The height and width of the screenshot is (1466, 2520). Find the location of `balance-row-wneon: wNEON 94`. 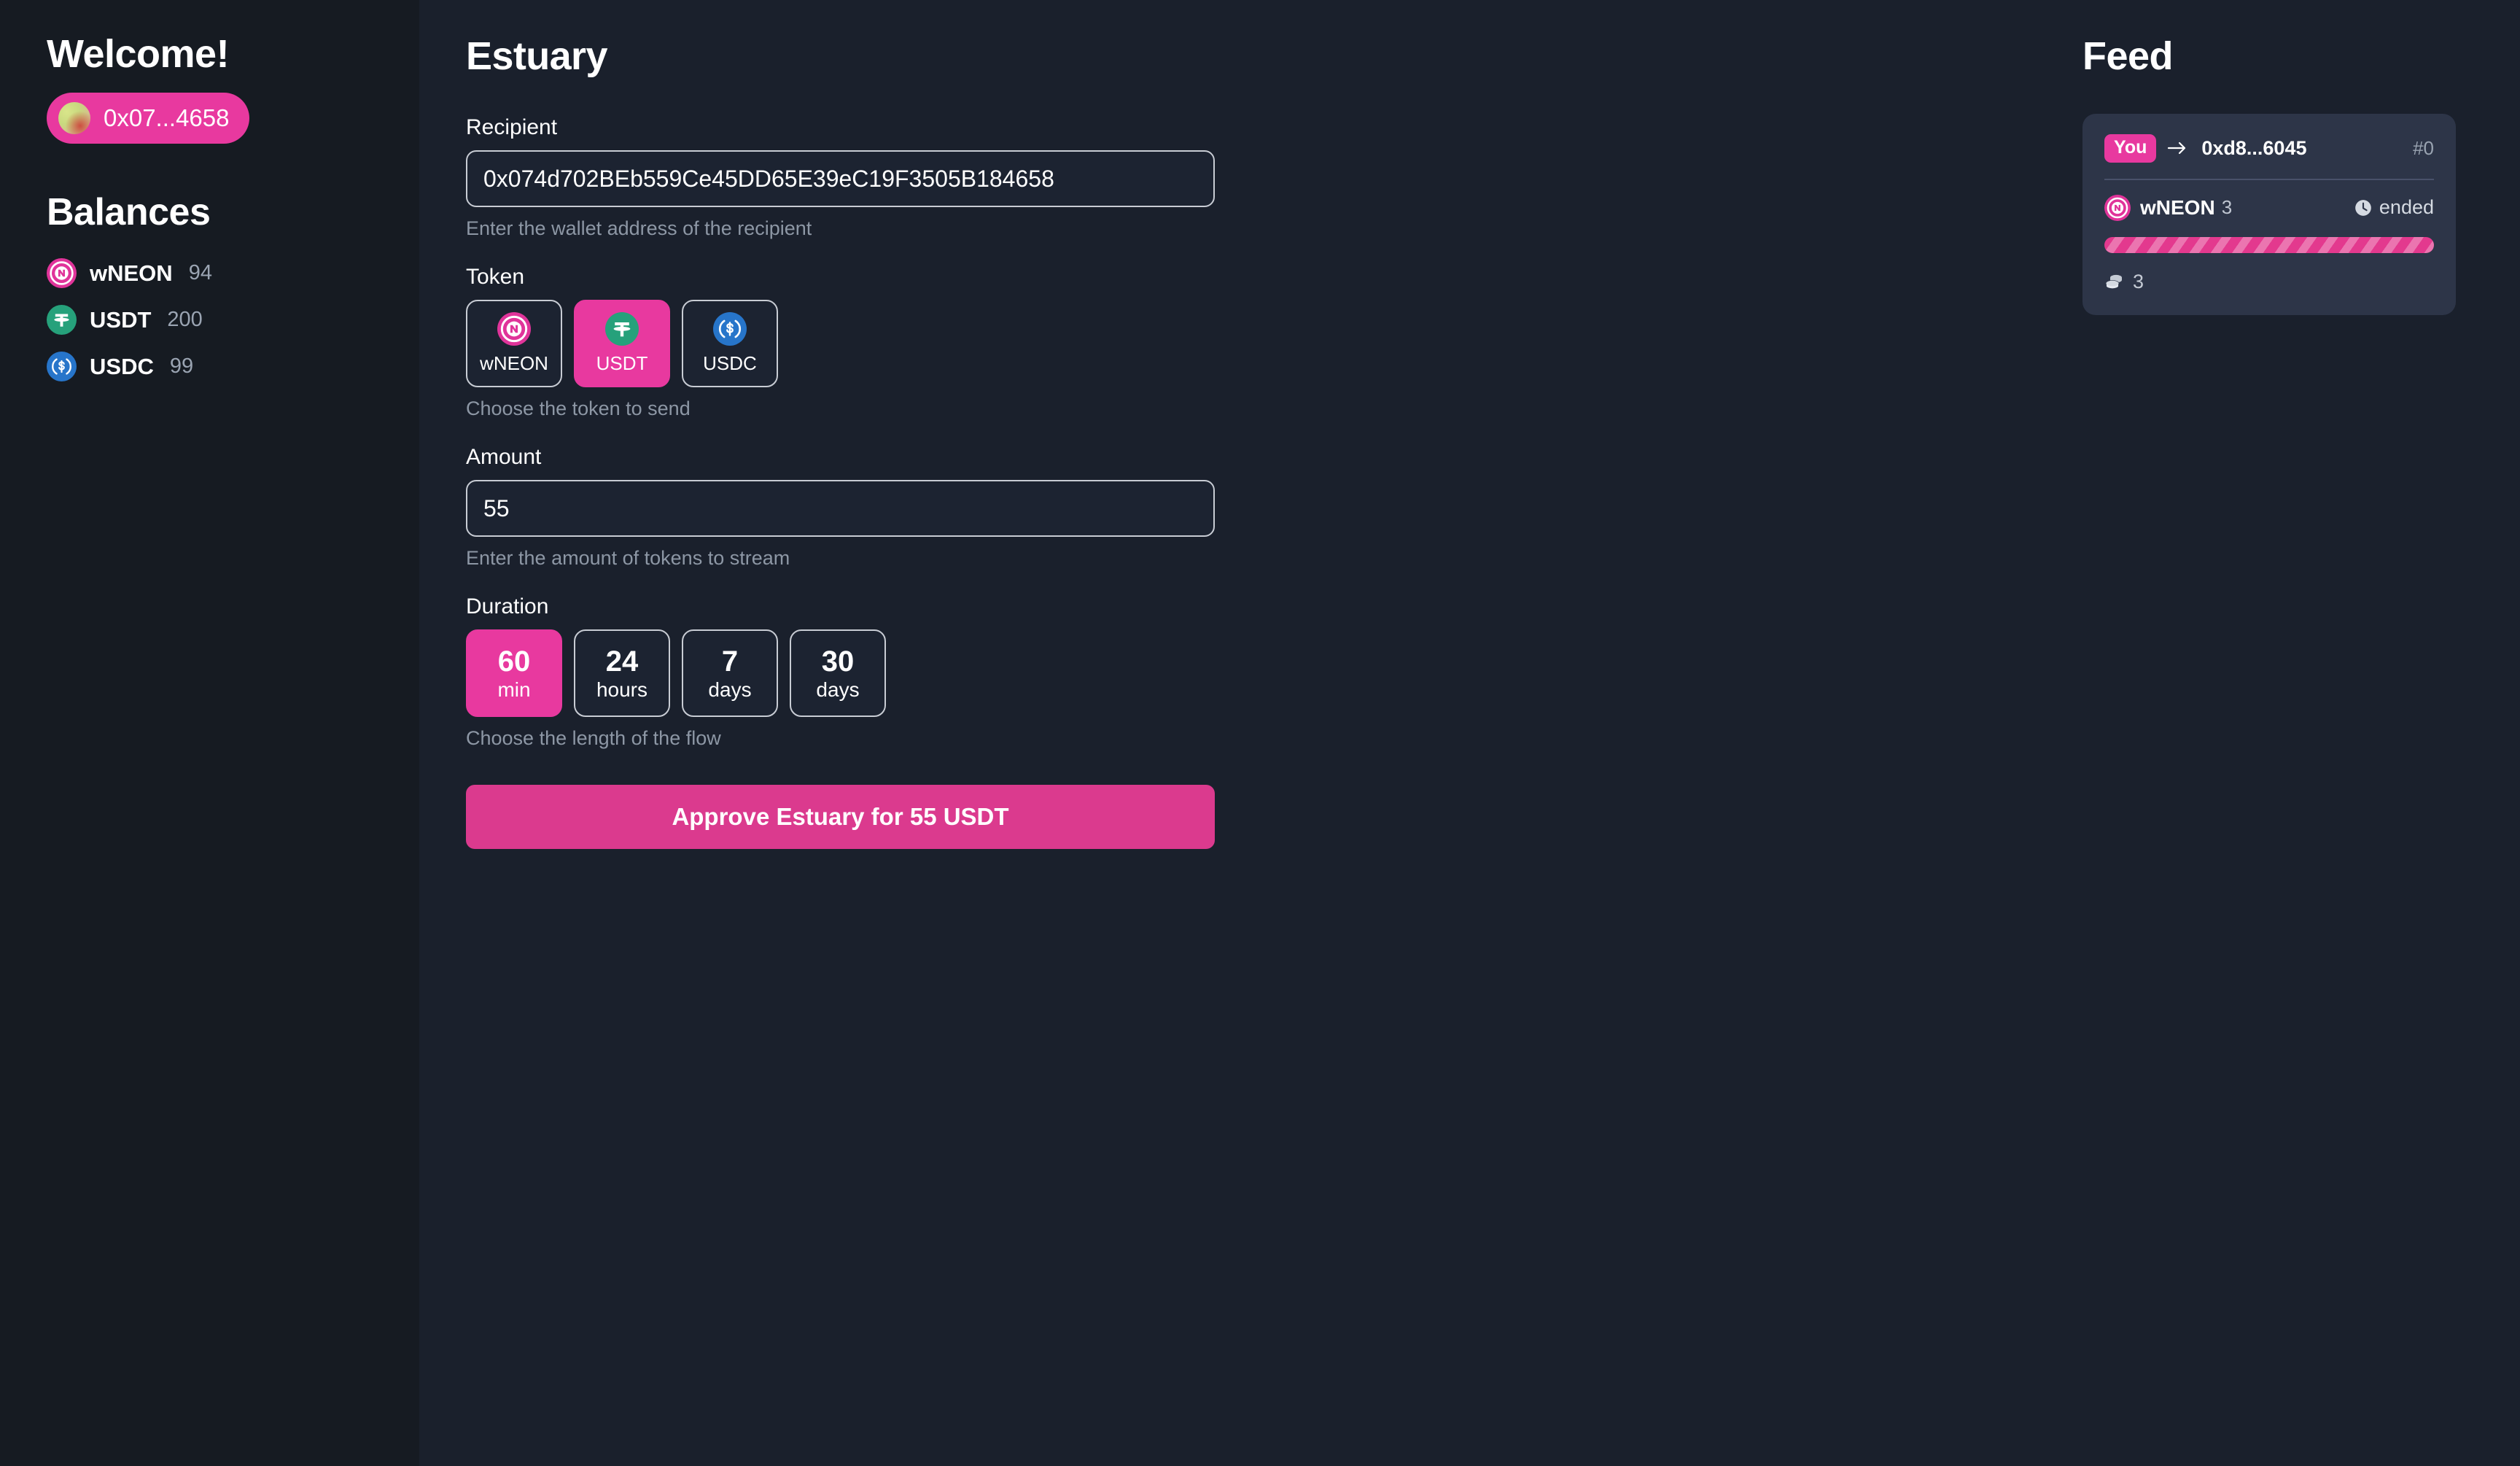

balance-row-wneon: wNEON 94 is located at coordinates (210, 274).